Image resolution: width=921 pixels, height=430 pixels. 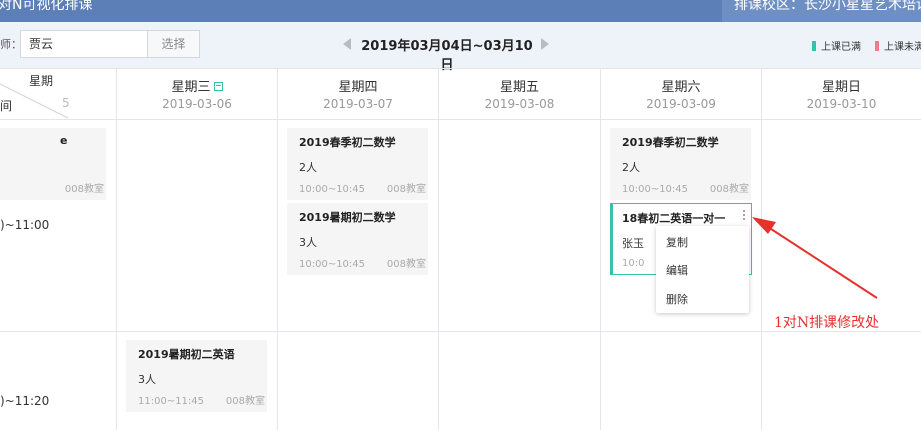 I want to click on menu-item-copy: 复制, so click(x=677, y=242).